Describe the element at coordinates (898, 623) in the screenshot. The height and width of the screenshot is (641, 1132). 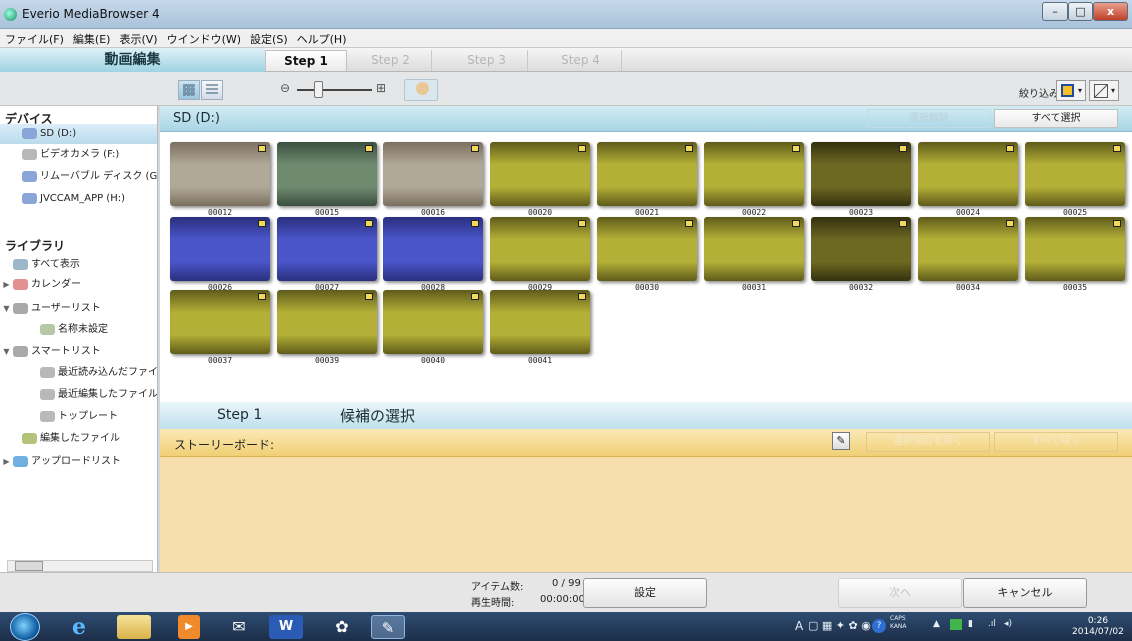
I see `caps-kana-indicator: CAPS KANA` at that location.